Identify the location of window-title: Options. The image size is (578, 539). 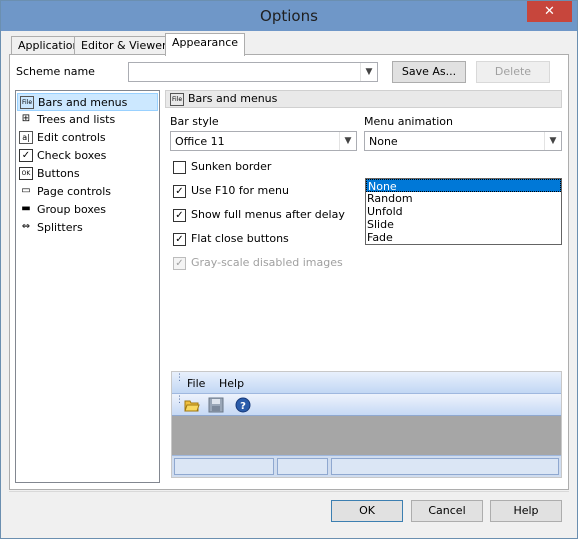
(289, 16).